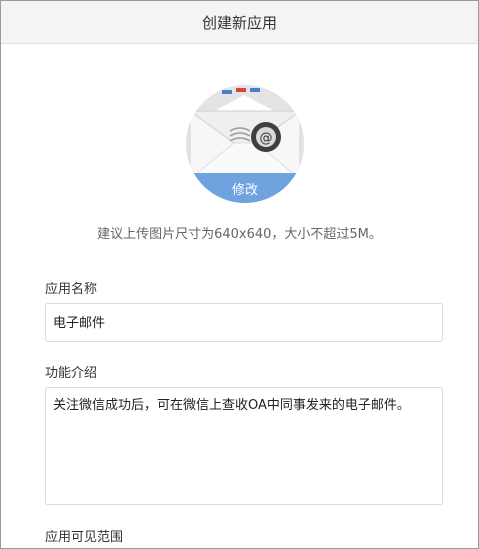  I want to click on dialog-title: 创建新应用, so click(239, 22).